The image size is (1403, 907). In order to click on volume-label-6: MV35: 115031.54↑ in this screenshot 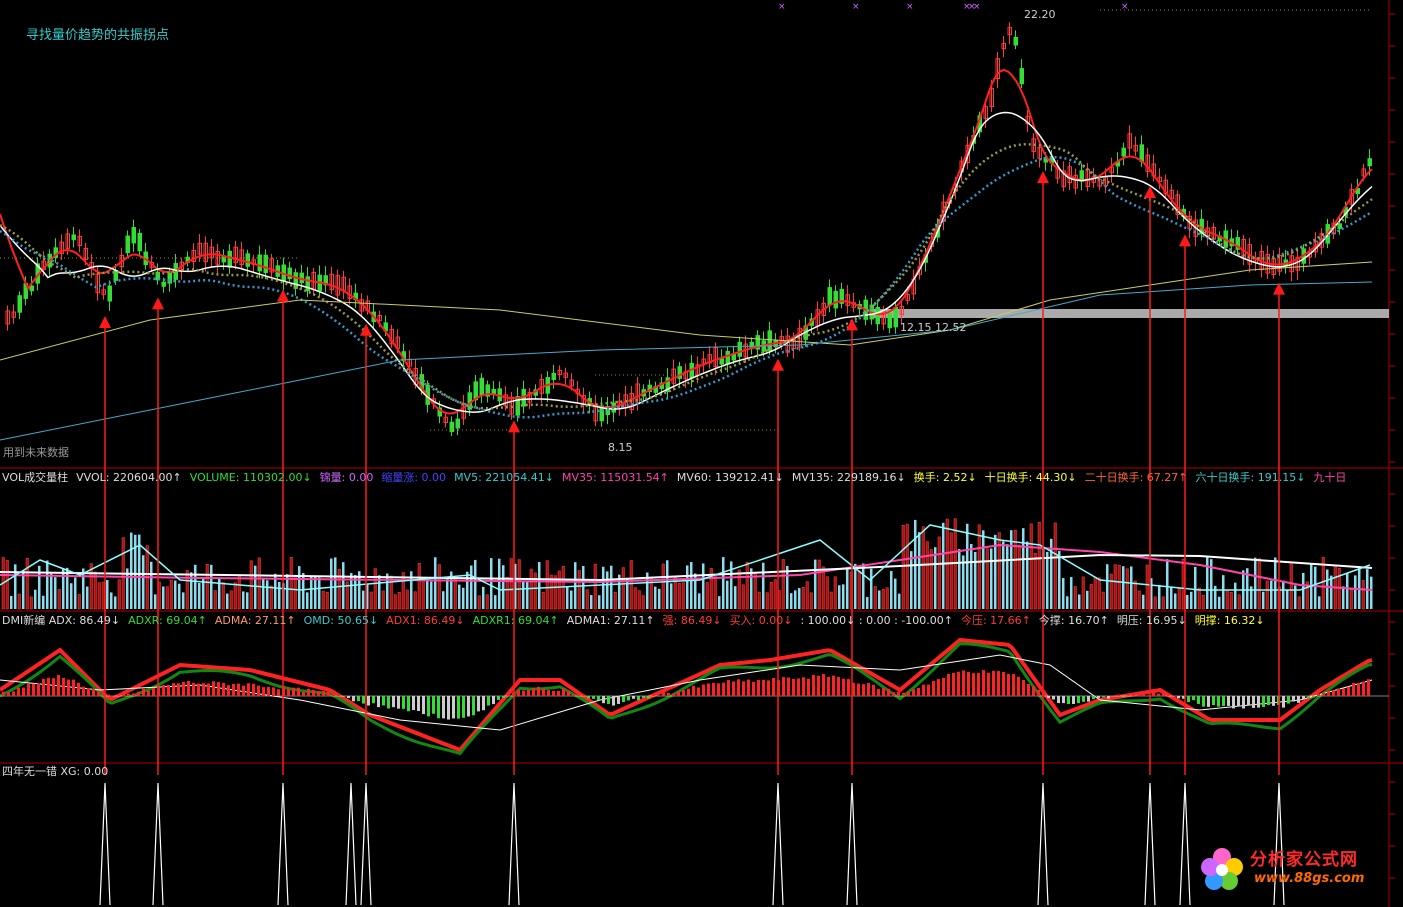, I will do `click(615, 477)`.